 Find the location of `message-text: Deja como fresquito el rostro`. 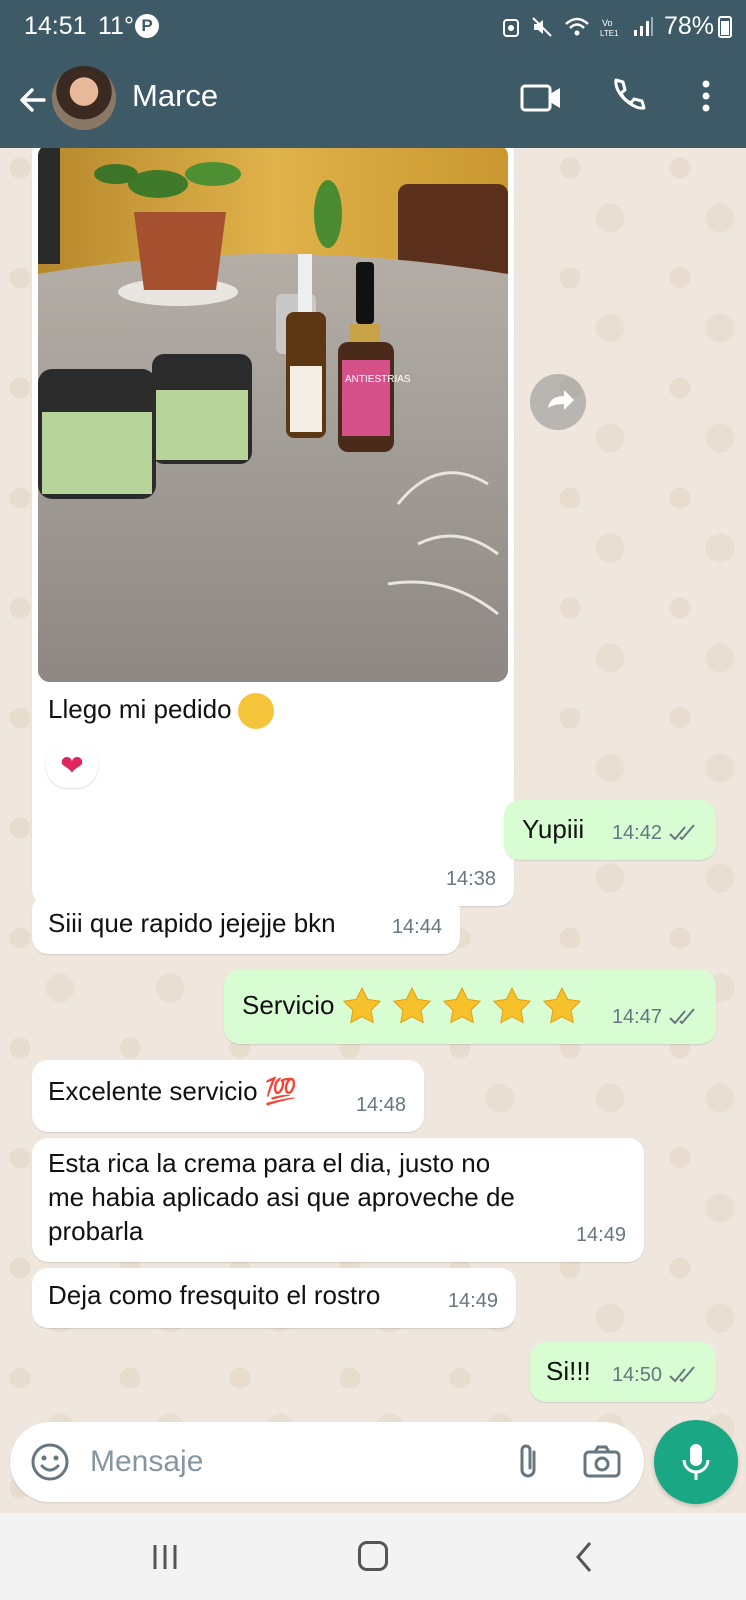

message-text: Deja como fresquito el rostro is located at coordinates (214, 1295).